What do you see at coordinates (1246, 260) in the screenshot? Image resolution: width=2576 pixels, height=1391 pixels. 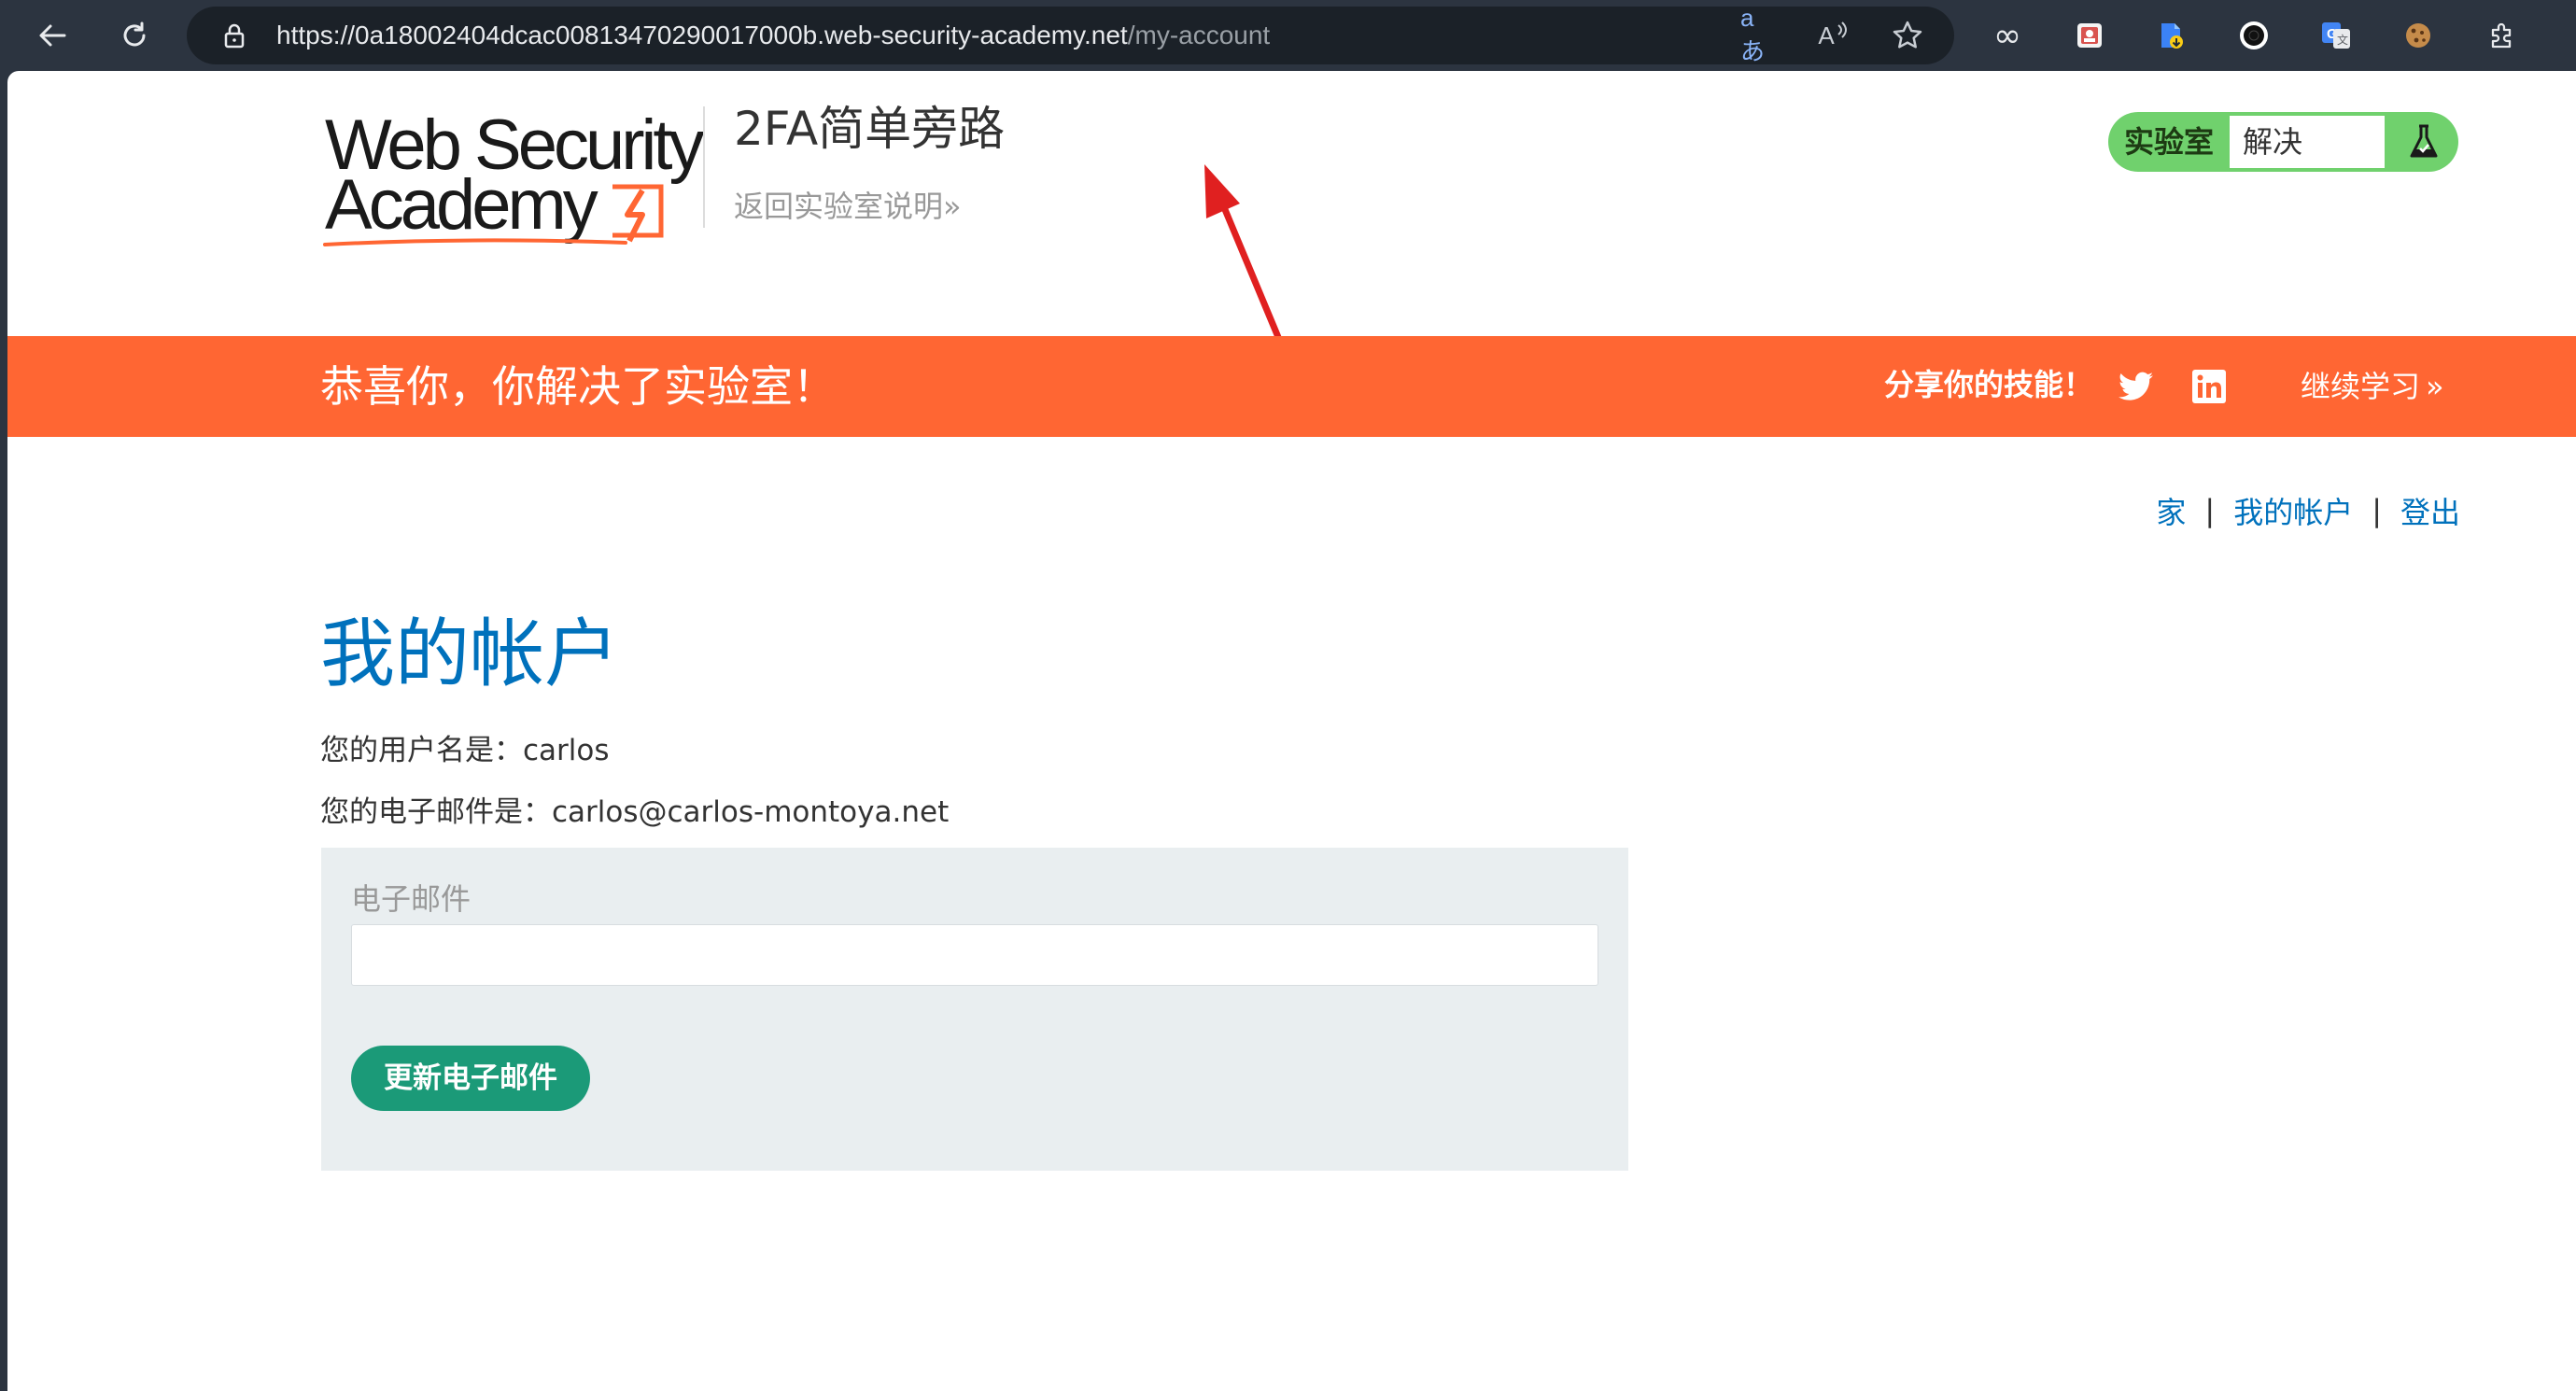 I see `annotation-arrow` at bounding box center [1246, 260].